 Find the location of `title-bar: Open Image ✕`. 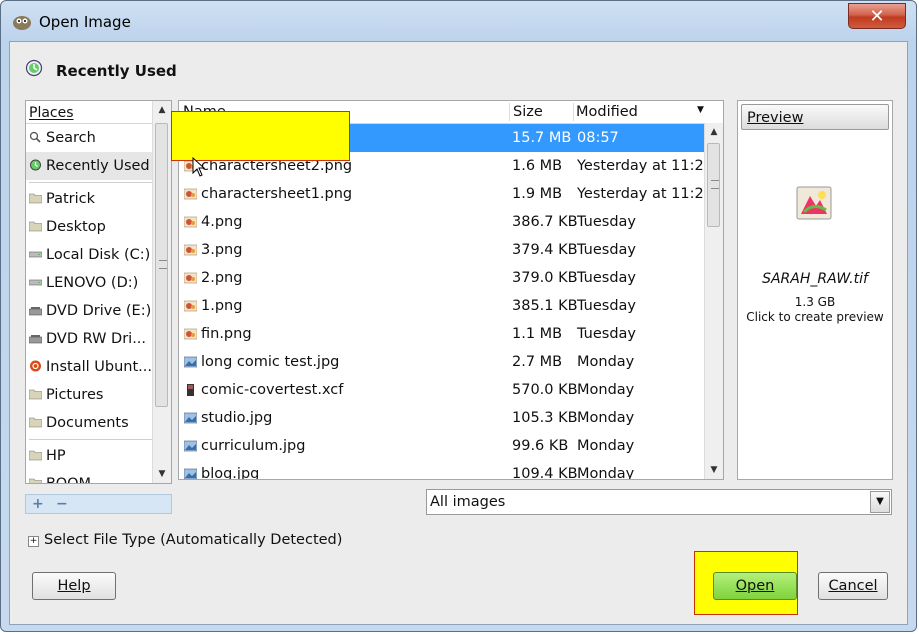

title-bar: Open Image ✕ is located at coordinates (458, 21).